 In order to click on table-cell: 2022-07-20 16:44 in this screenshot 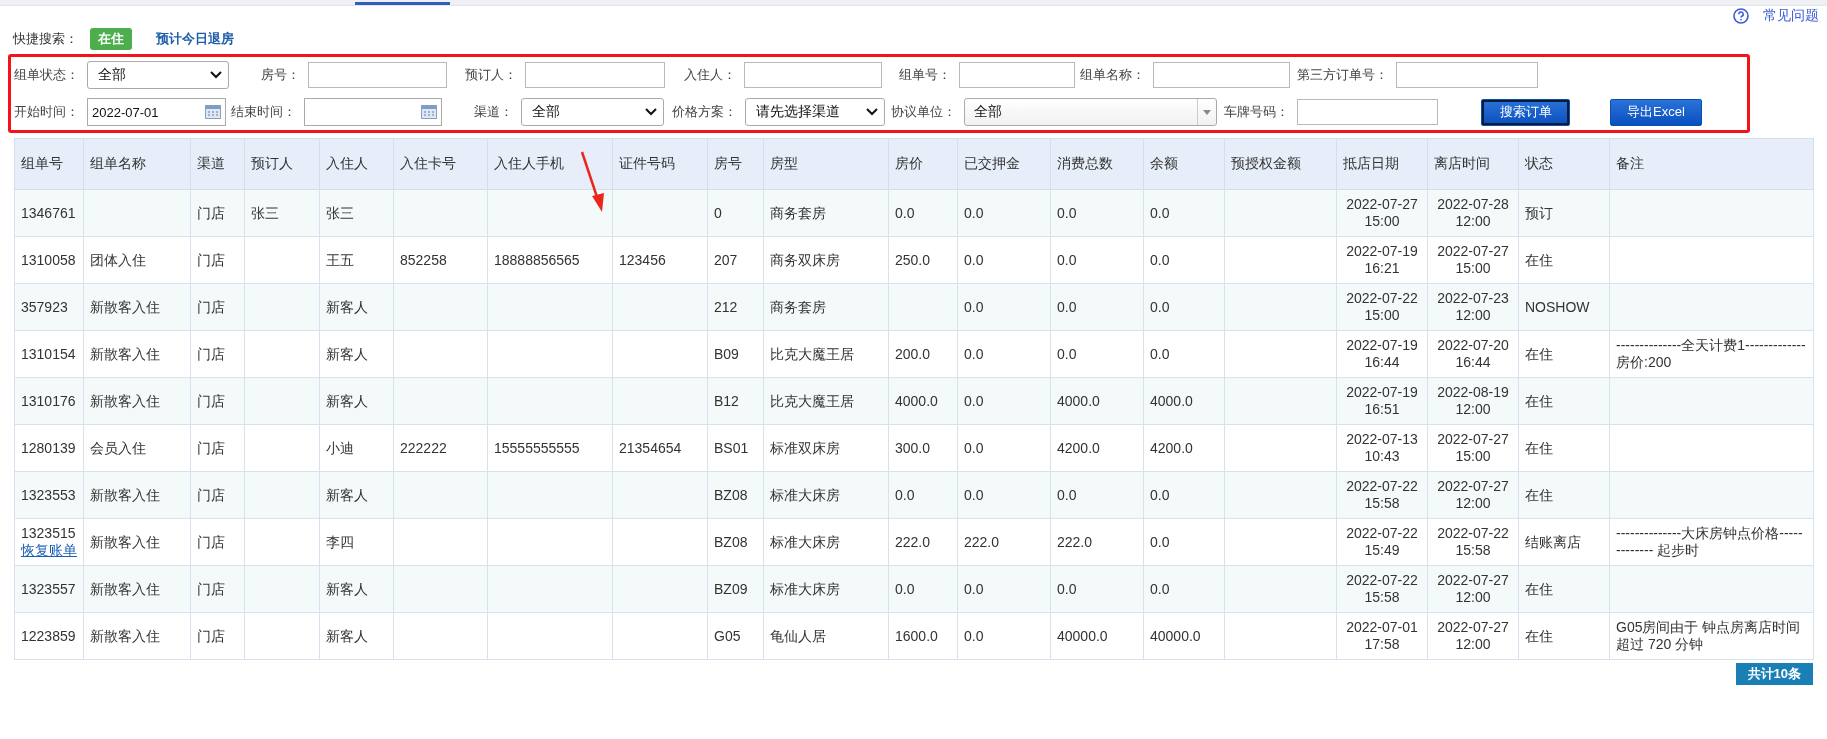, I will do `click(1473, 354)`.